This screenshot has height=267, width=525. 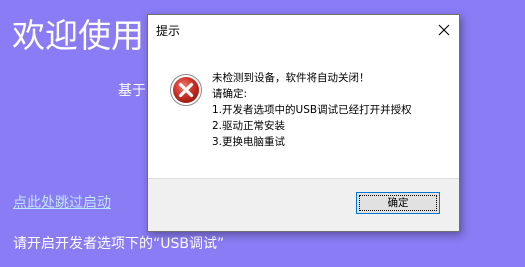 What do you see at coordinates (78, 35) in the screenshot?
I see `welcome-title: 欢迎使用` at bounding box center [78, 35].